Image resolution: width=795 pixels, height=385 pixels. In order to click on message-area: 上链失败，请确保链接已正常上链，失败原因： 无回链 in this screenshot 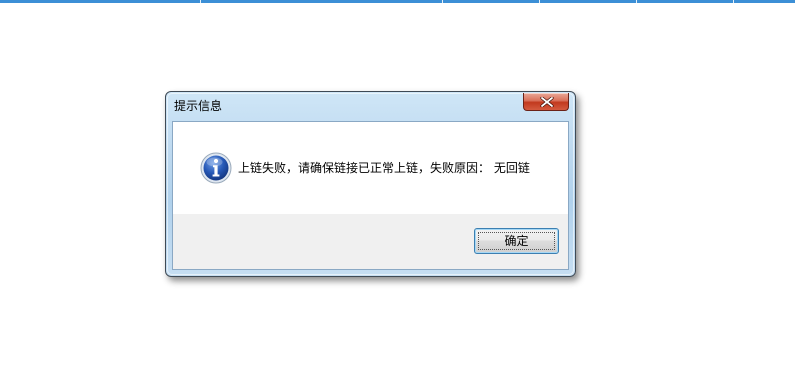, I will do `click(370, 168)`.